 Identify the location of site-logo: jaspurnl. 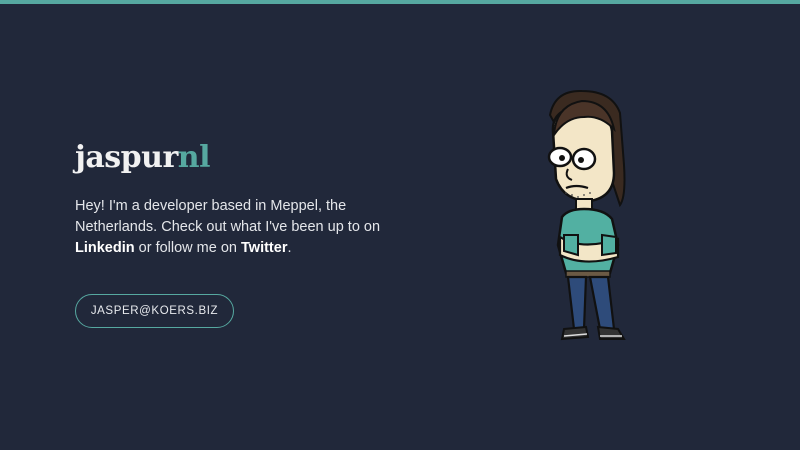
(143, 158).